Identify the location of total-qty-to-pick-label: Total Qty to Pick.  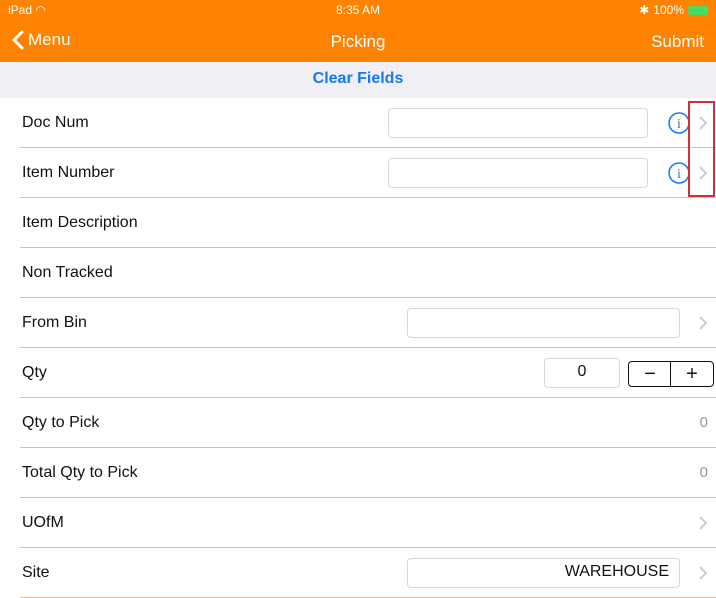
(80, 472).